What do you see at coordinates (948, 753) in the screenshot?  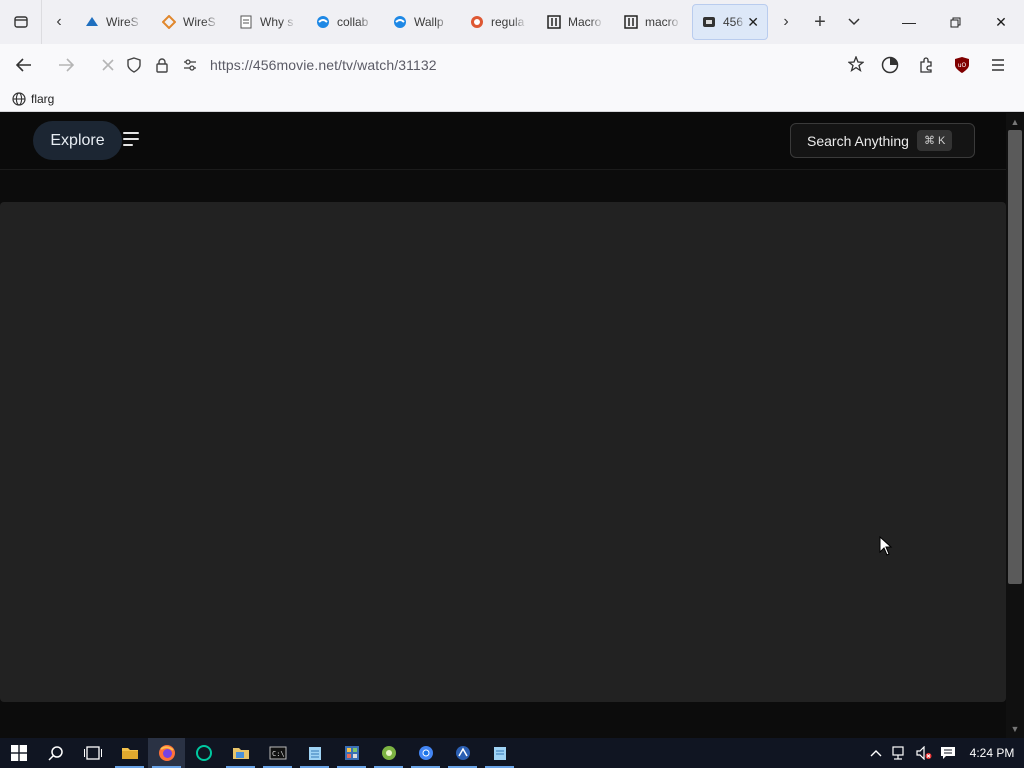 I see `notification-center-icon` at bounding box center [948, 753].